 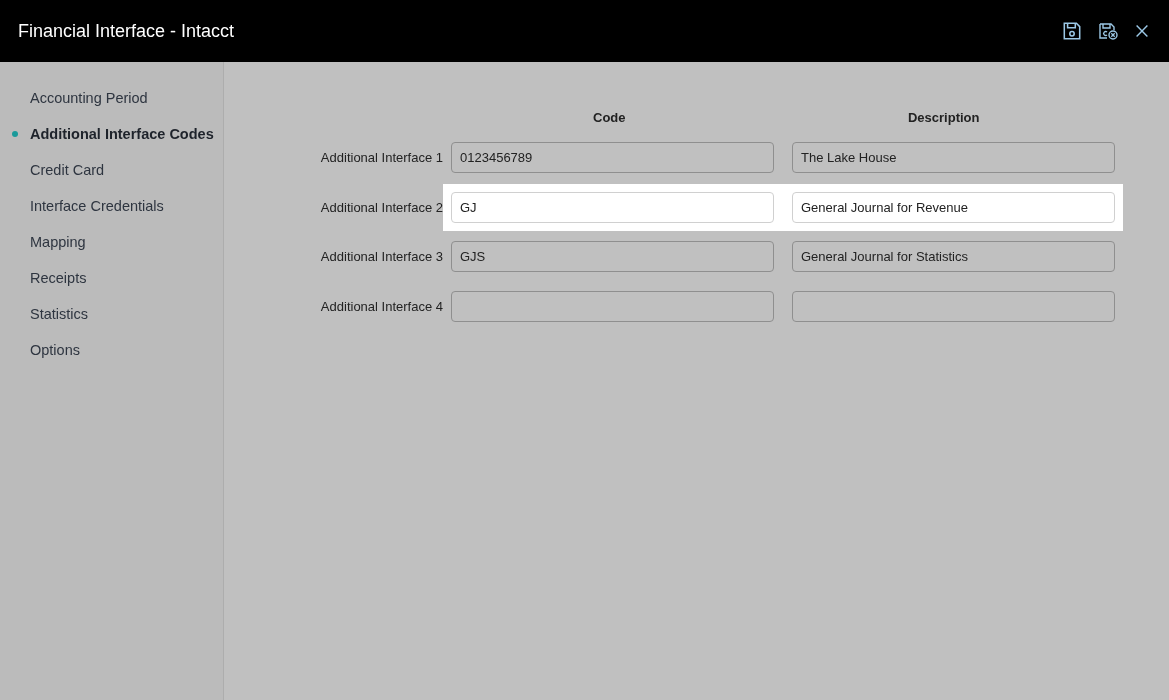 What do you see at coordinates (111, 320) in the screenshot?
I see `sidebar-item: Statistics` at bounding box center [111, 320].